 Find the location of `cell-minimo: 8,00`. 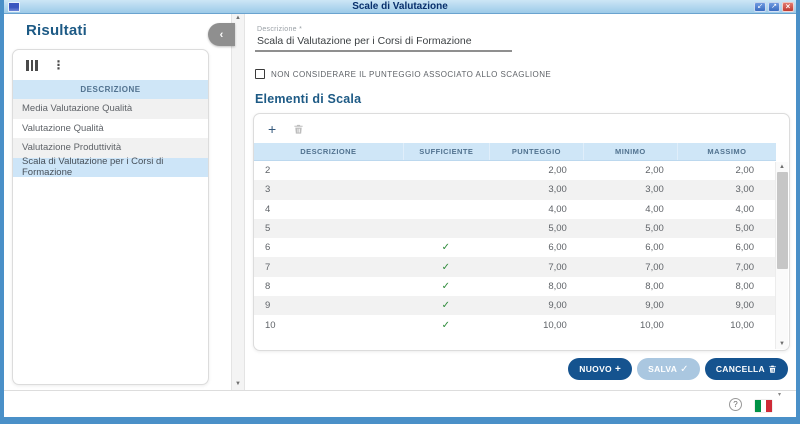

cell-minimo: 8,00 is located at coordinates (654, 286).